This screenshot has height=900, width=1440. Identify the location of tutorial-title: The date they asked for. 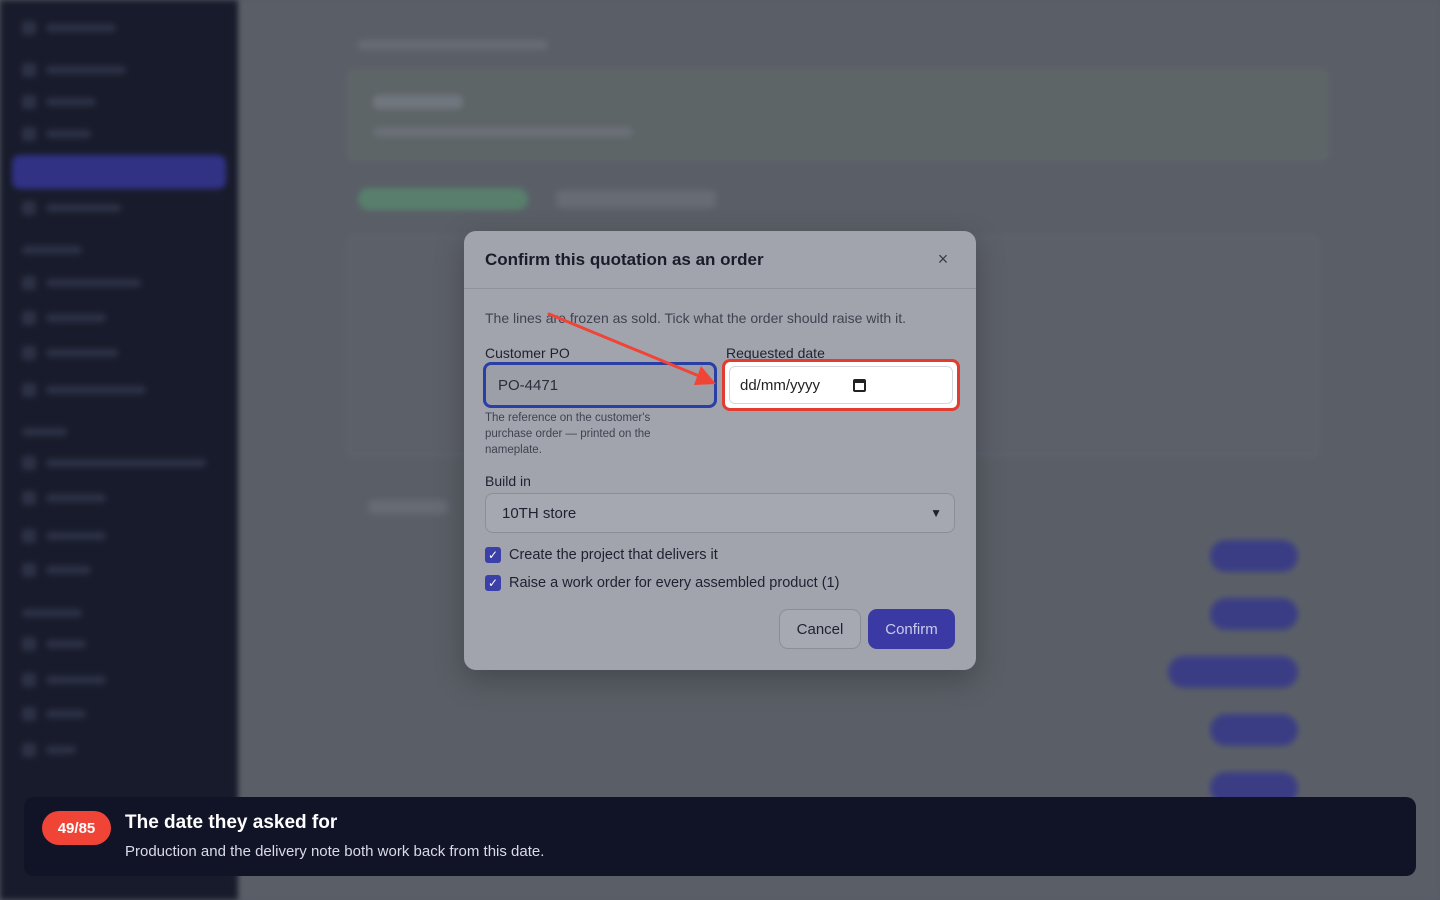
(231, 822).